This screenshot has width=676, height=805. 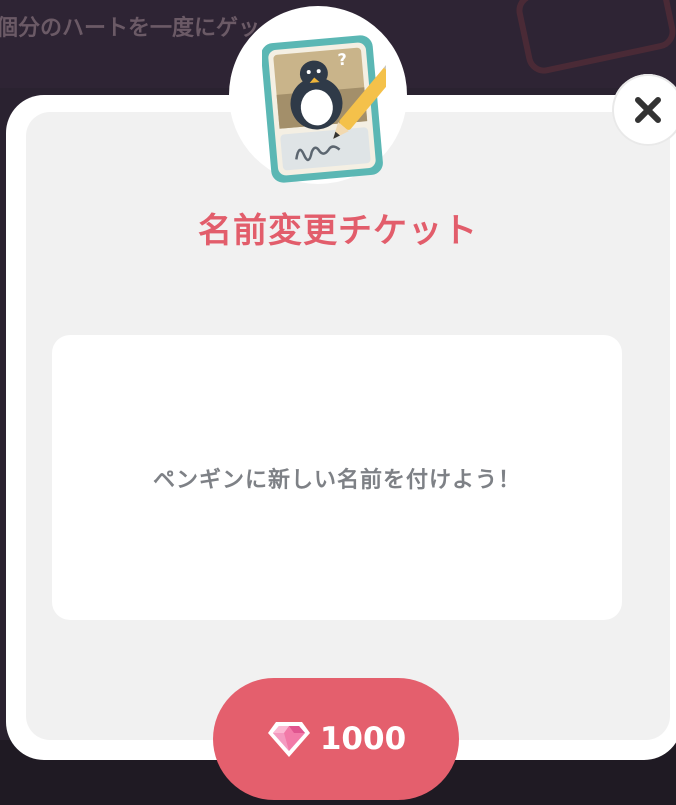 What do you see at coordinates (648, 110) in the screenshot?
I see `close-icon` at bounding box center [648, 110].